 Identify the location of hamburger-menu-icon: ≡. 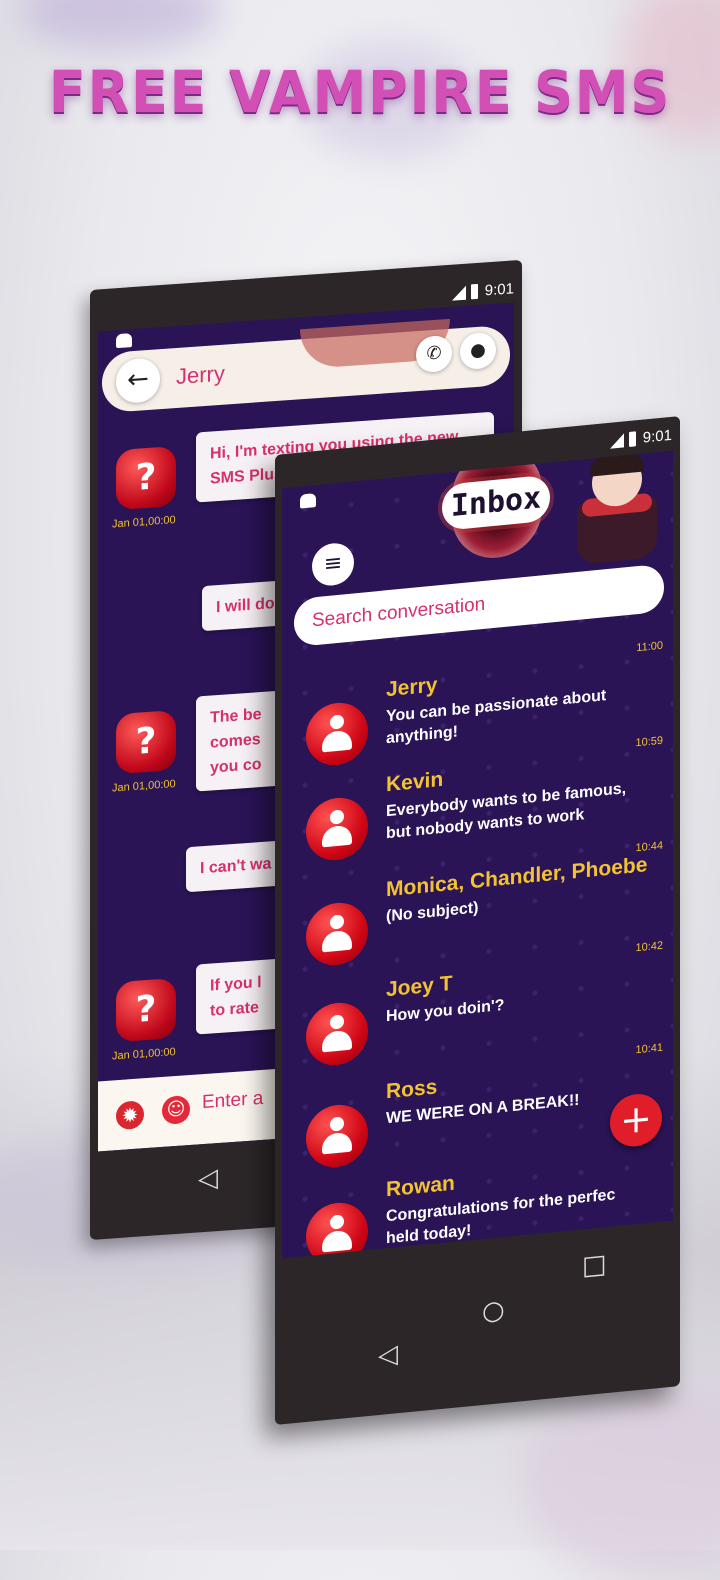
(333, 564).